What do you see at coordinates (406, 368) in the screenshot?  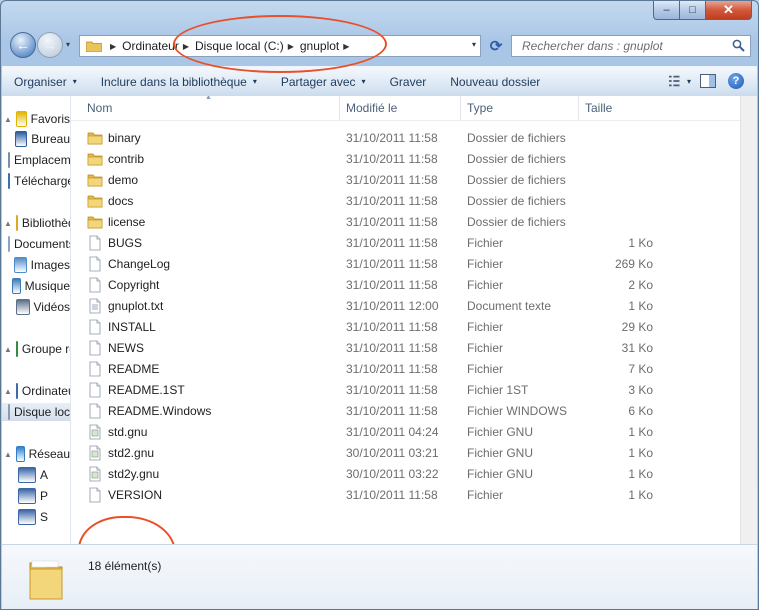 I see `file-row: README 31/10/2011 11:58 Fichier 7 Ko` at bounding box center [406, 368].